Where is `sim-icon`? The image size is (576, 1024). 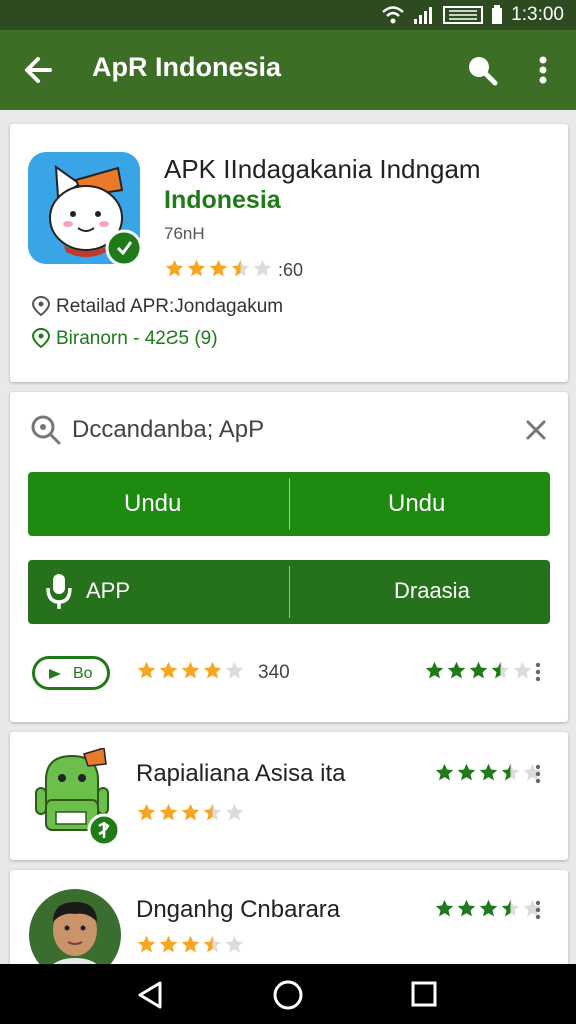
sim-icon is located at coordinates (463, 15).